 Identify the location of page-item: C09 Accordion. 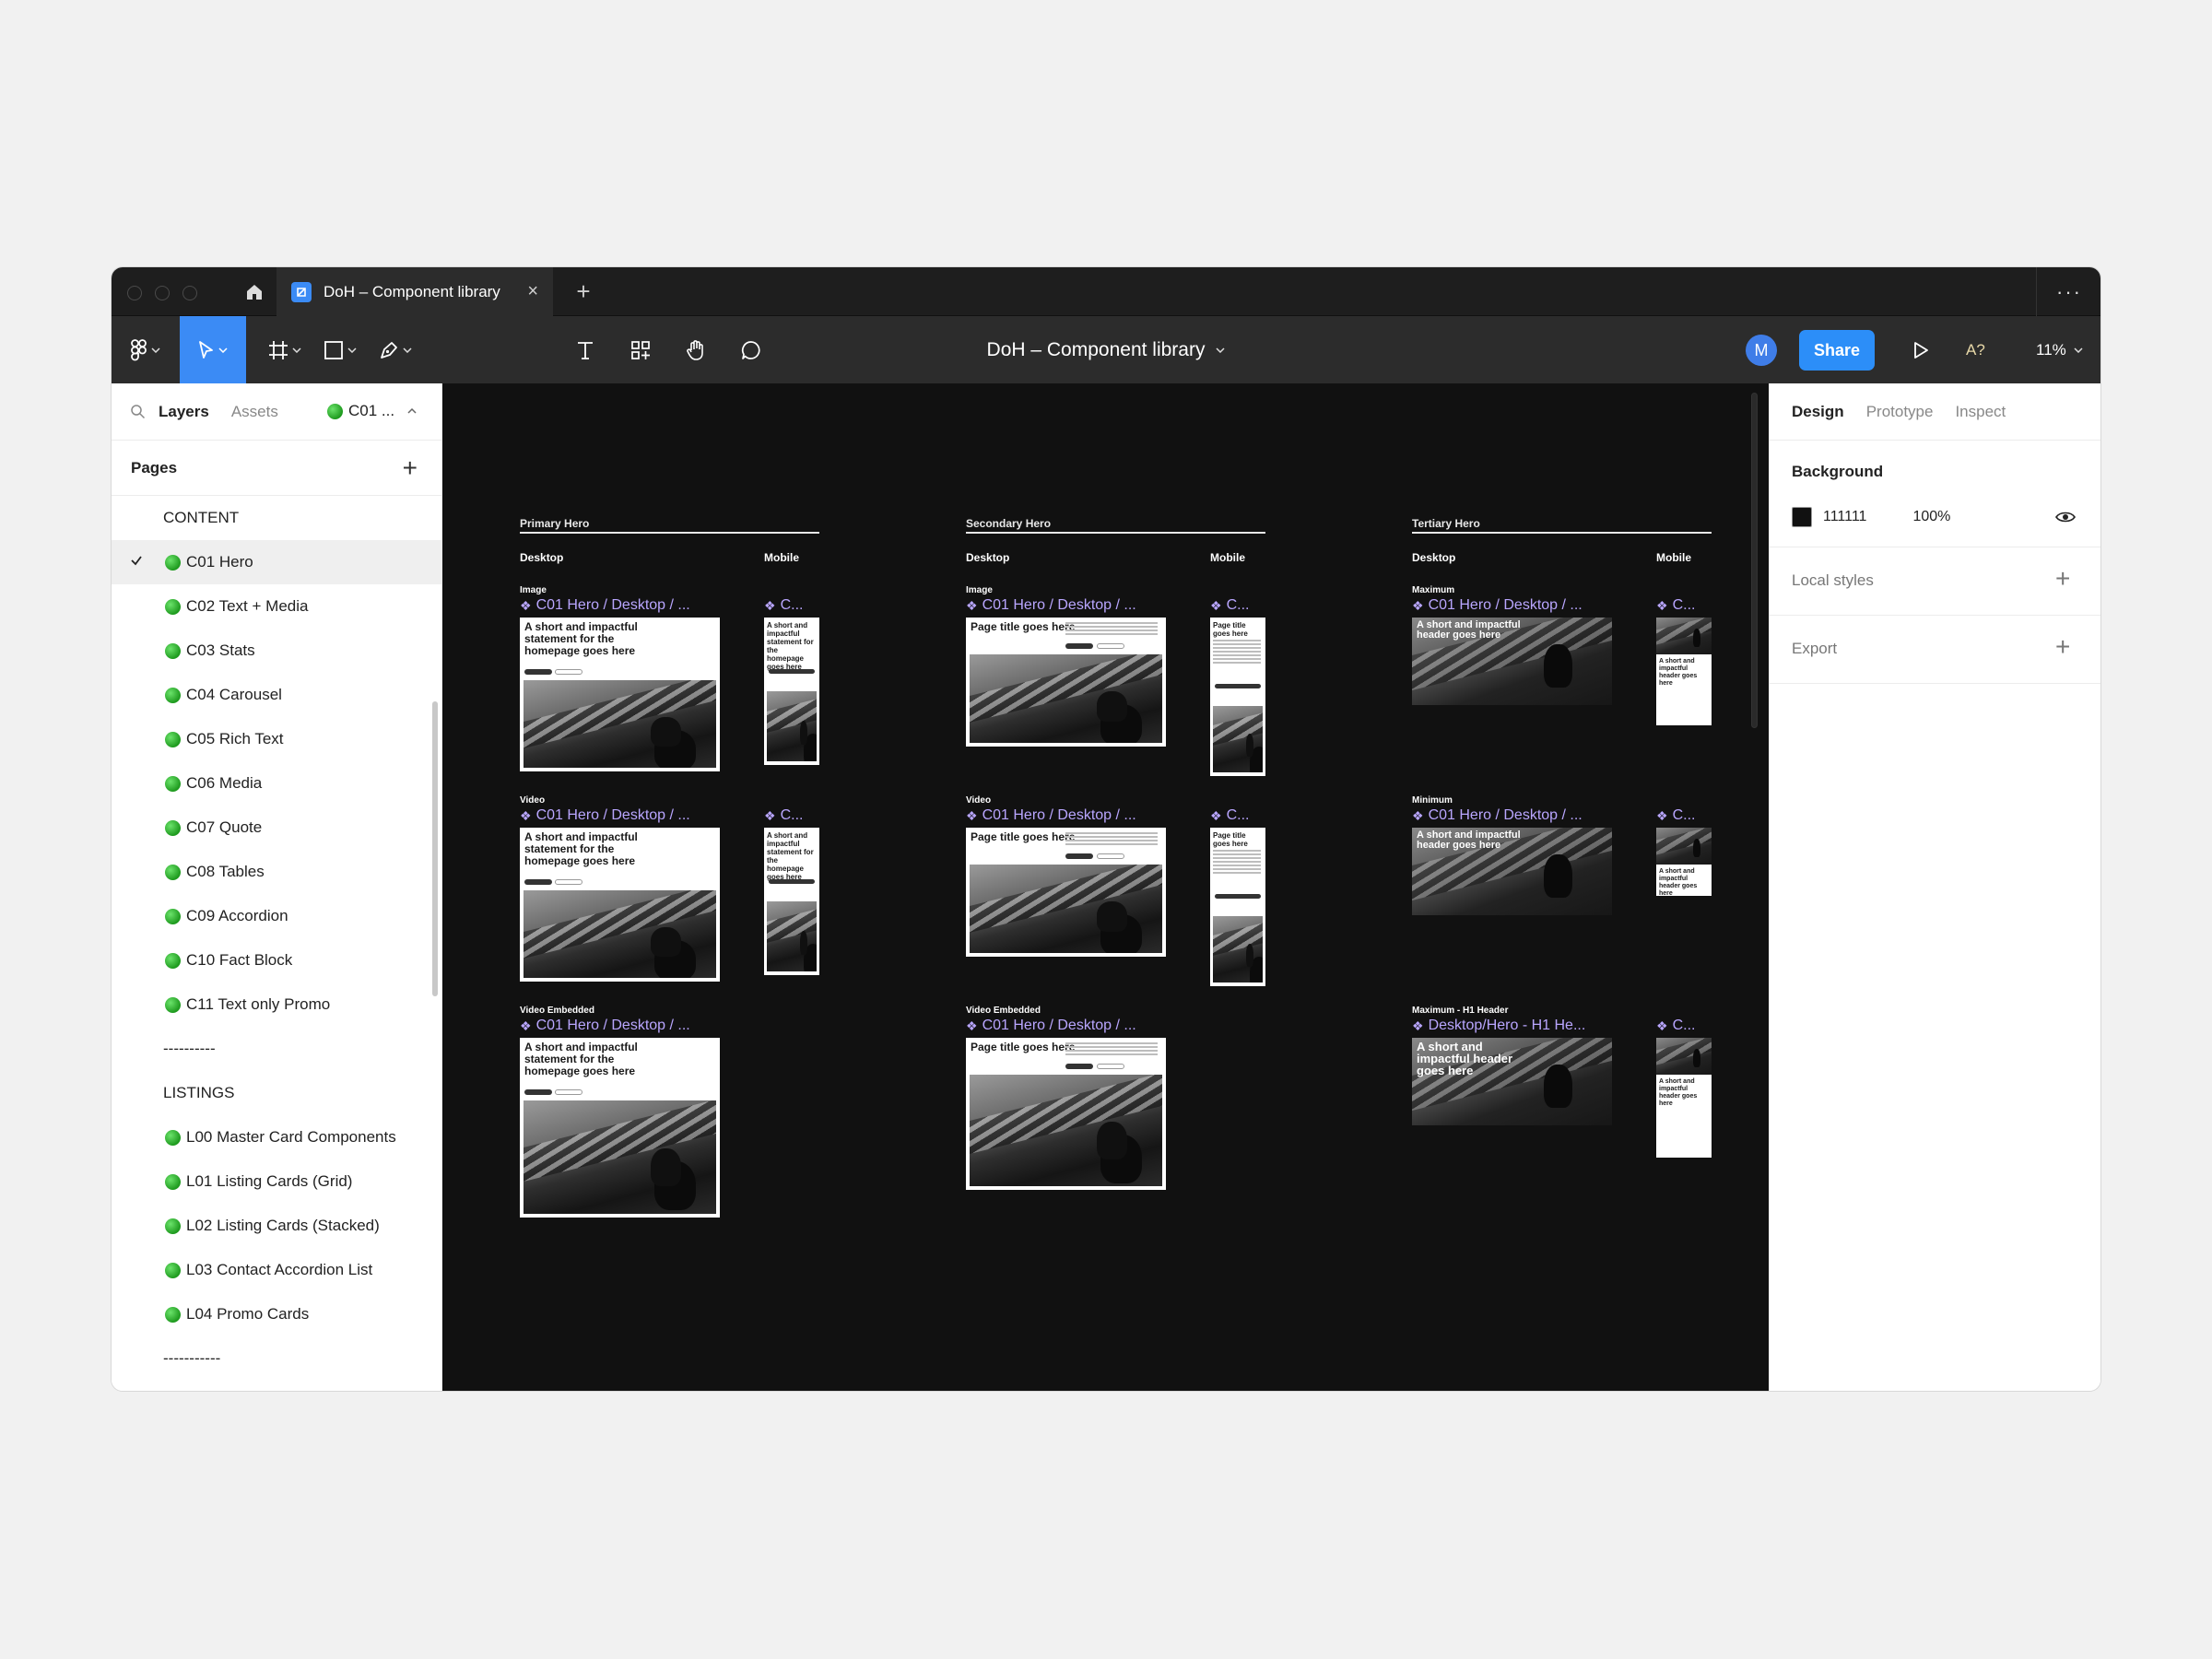
(276, 916).